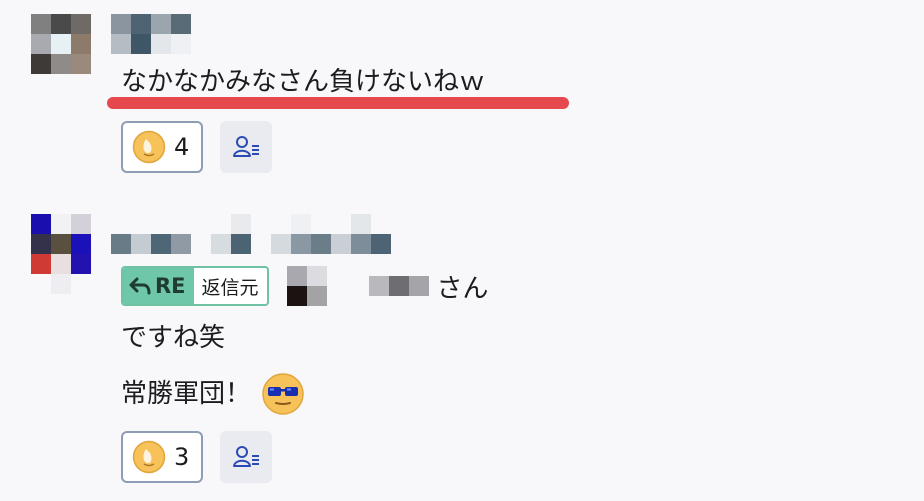 The image size is (924, 501). Describe the element at coordinates (303, 82) in the screenshot. I see `message-text: なかなかみなさん負けないねｗ` at that location.